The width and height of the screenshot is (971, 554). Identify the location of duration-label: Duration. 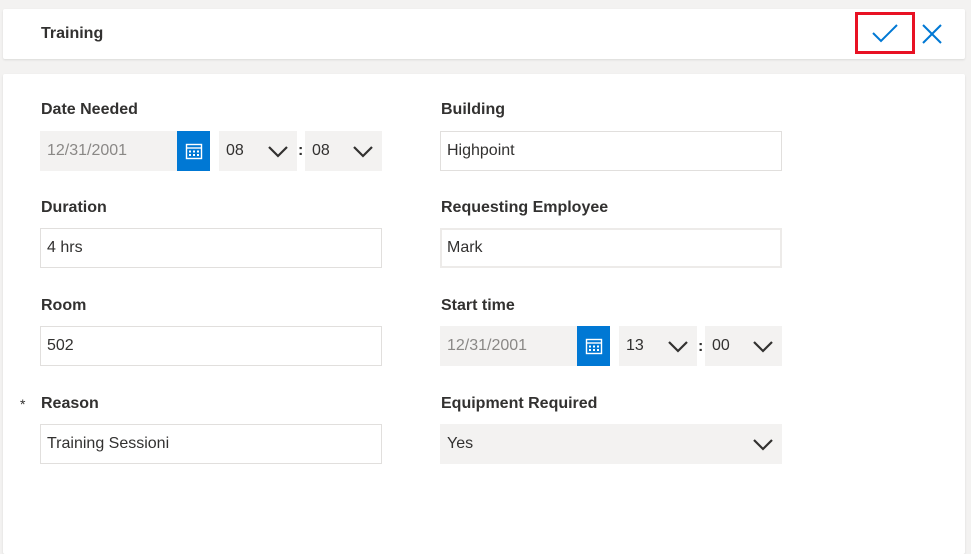
(74, 207).